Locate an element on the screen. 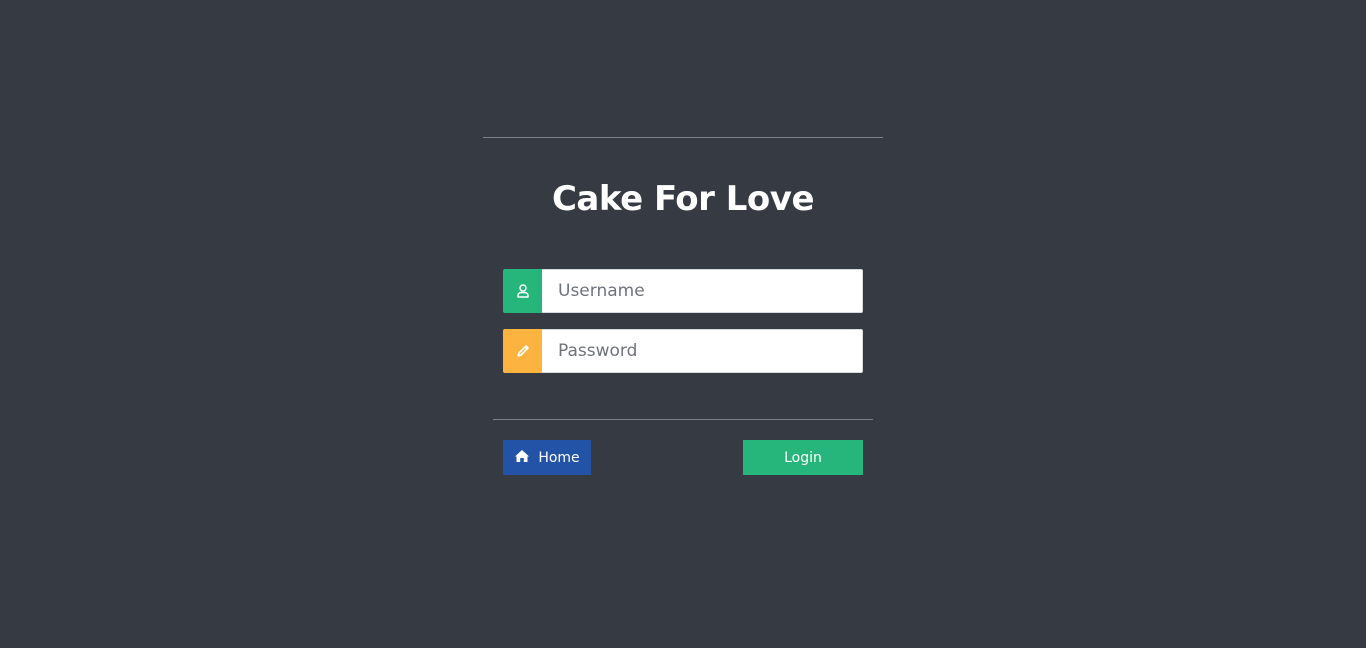  password-input is located at coordinates (702, 351).